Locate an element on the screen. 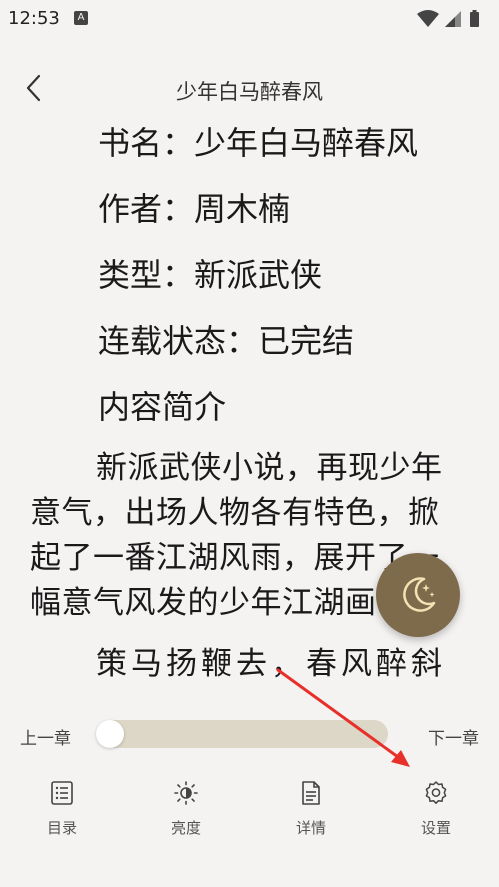 The width and height of the screenshot is (499, 887). nav-label-brightness: 亮度 is located at coordinates (185, 828).